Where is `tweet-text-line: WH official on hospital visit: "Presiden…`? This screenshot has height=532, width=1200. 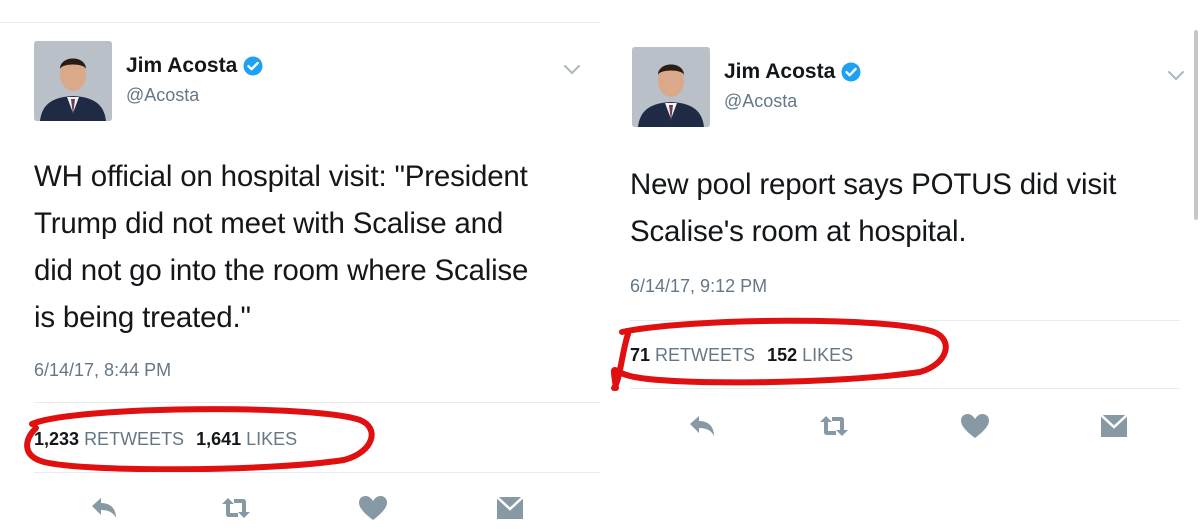 tweet-text-line: WH official on hospital visit: "Presiden… is located at coordinates (281, 176).